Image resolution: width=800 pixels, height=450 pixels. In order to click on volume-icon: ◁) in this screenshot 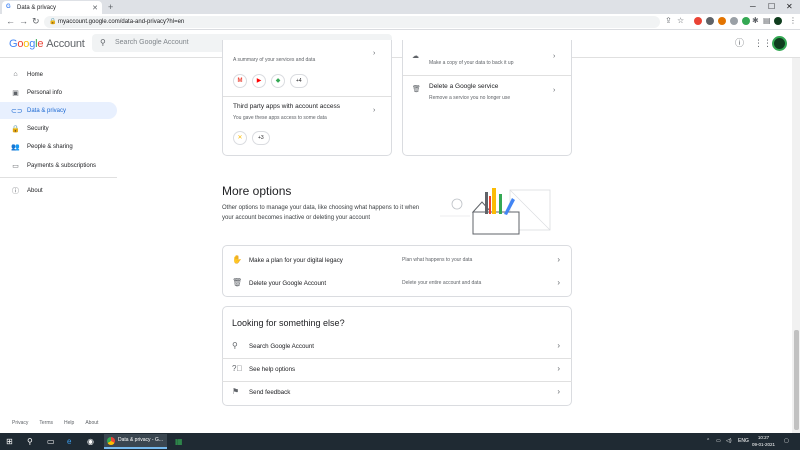, I will do `click(729, 441)`.